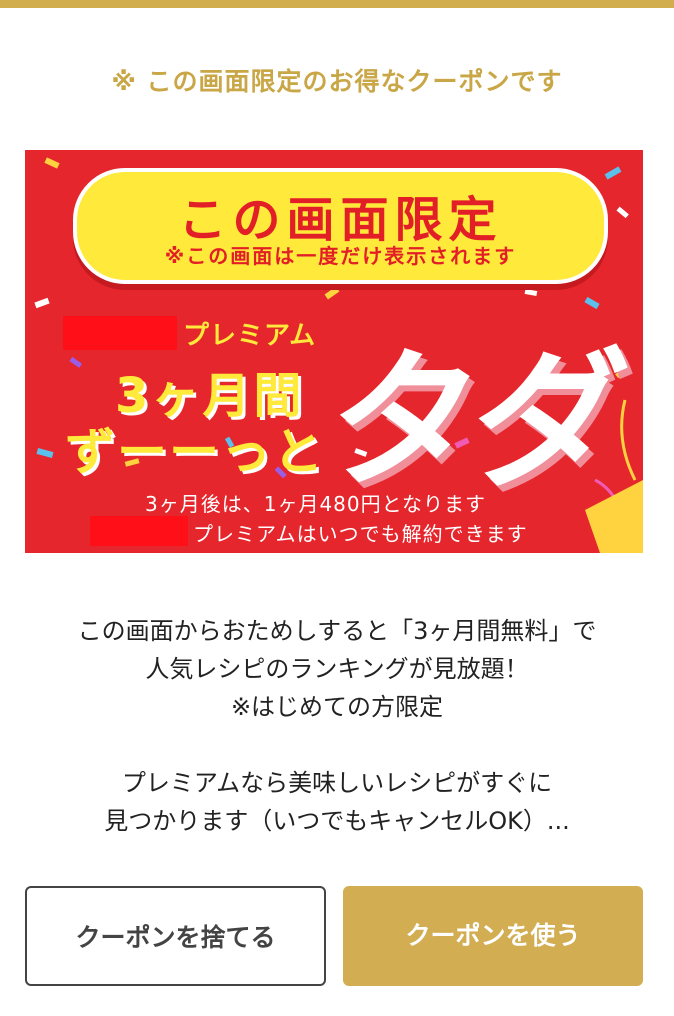  Describe the element at coordinates (473, 422) in the screenshot. I see `tada-label: タダ` at that location.